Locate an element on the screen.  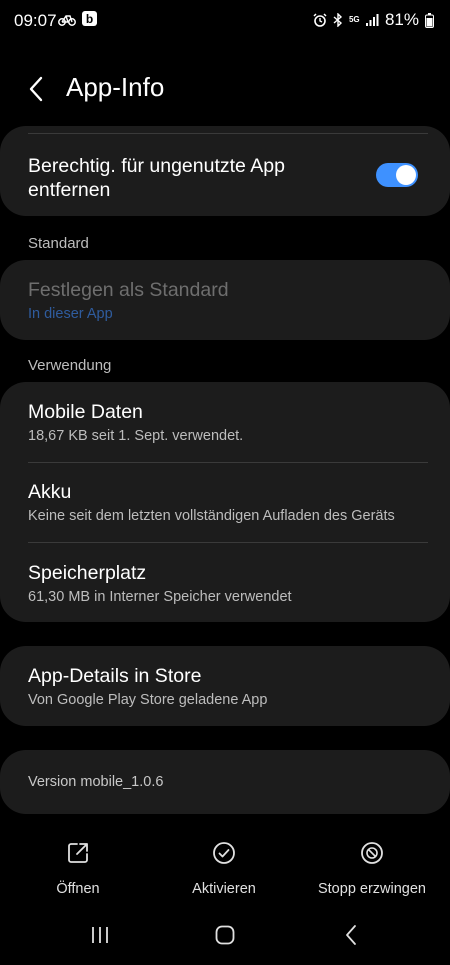
set-default-card: Festlegen als Standard In dieser App is located at coordinates (225, 300).